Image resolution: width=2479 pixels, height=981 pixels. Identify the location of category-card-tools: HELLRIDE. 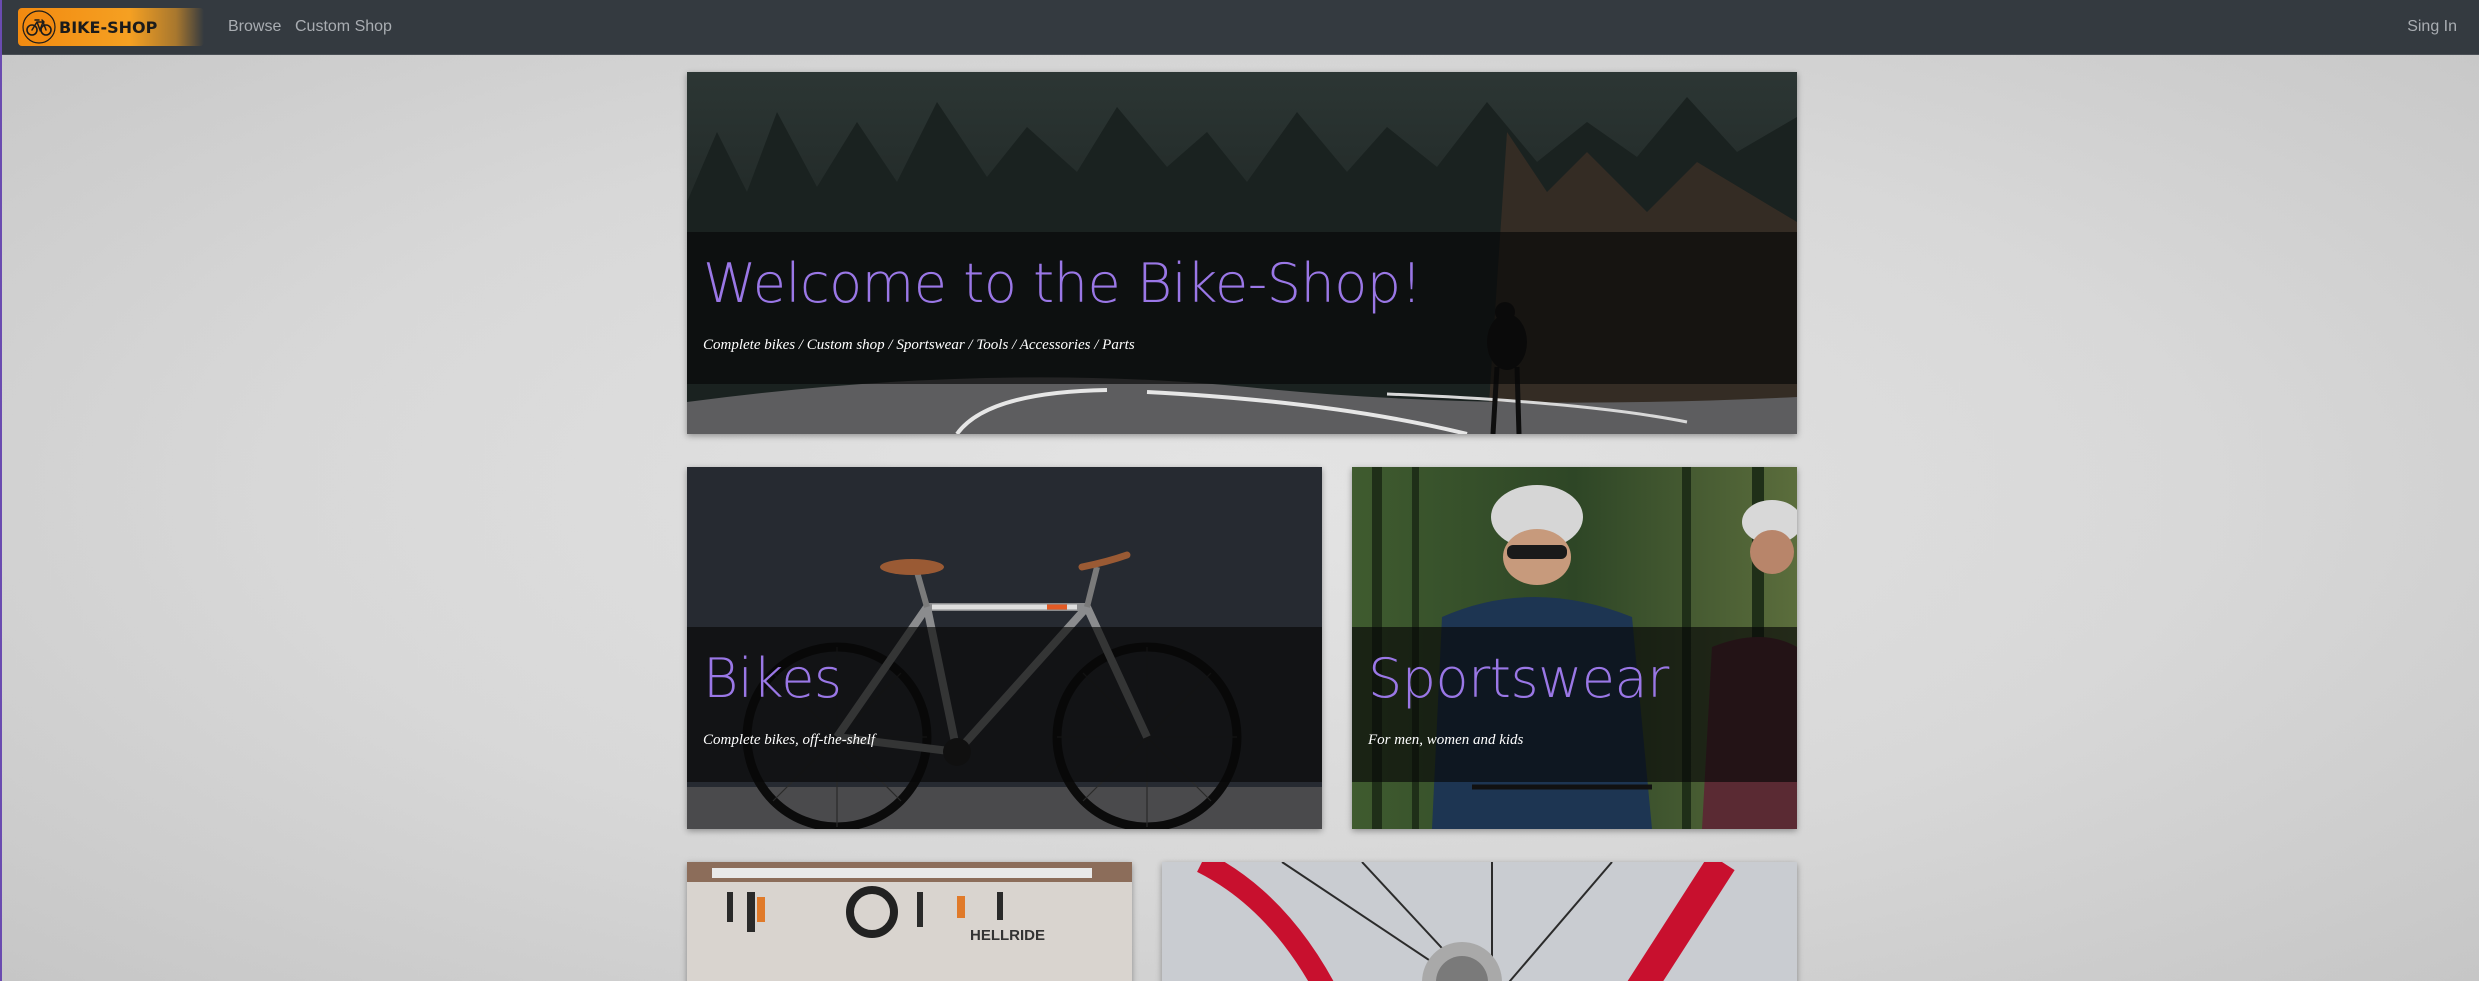
(909, 921).